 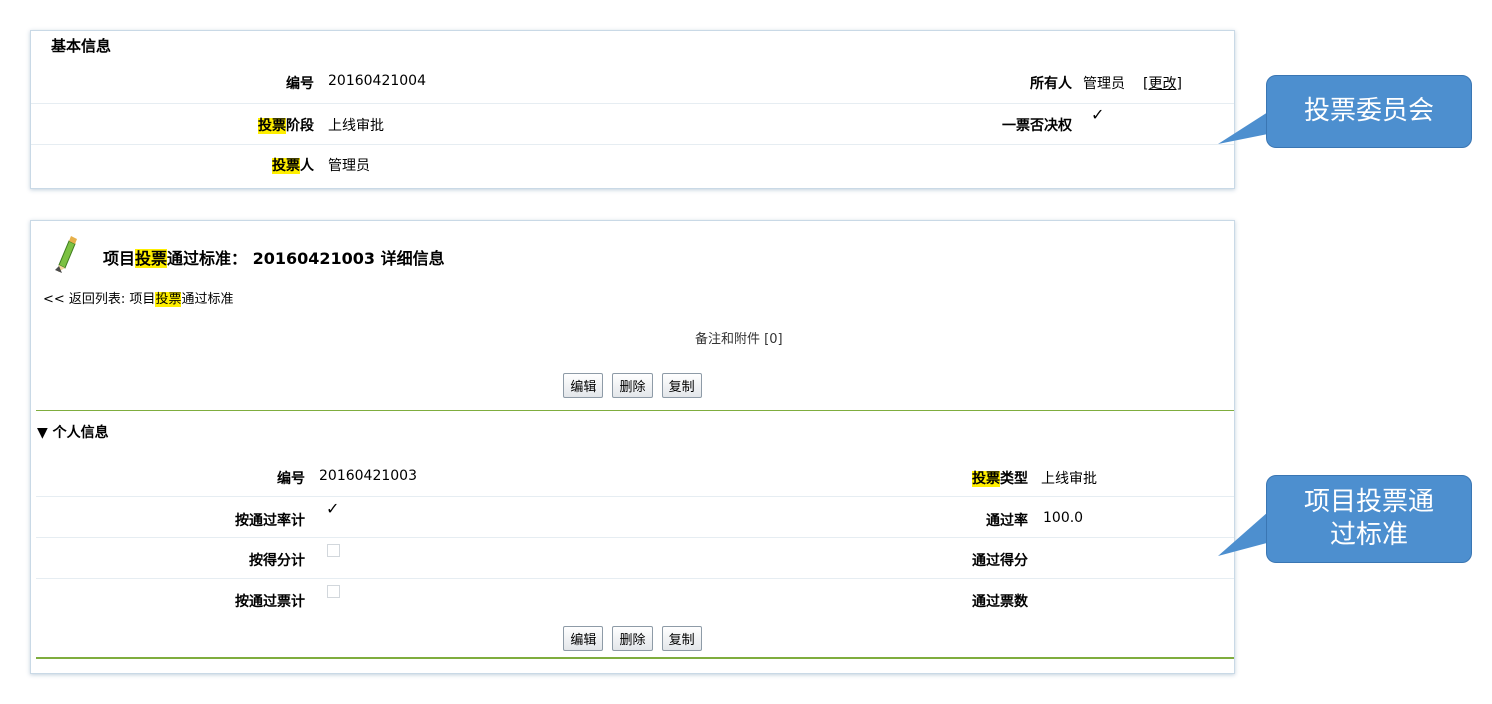 What do you see at coordinates (1000, 602) in the screenshot?
I see `field-label-pass-votes: 通过票数` at bounding box center [1000, 602].